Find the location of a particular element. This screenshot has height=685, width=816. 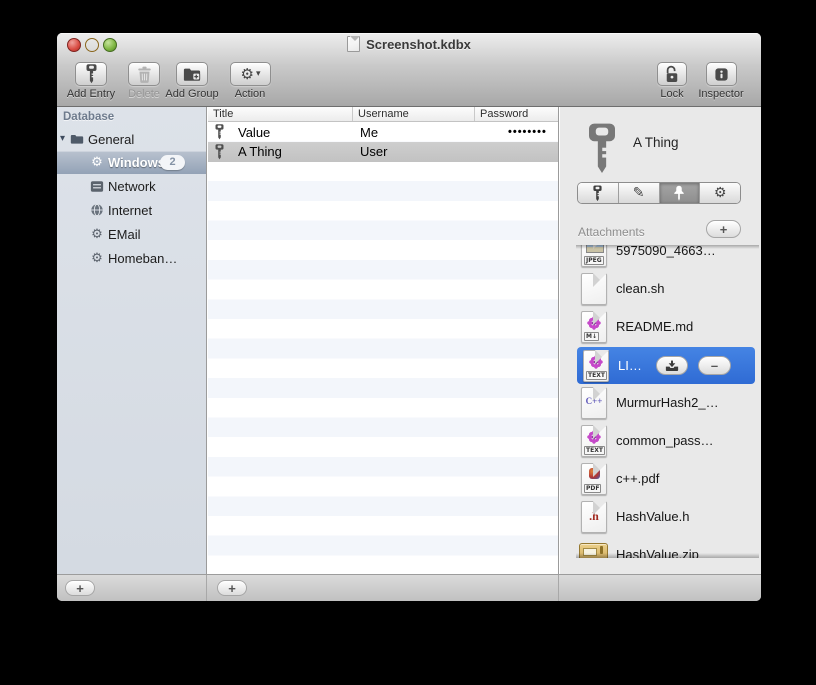

cell-title: Value is located at coordinates (254, 132).